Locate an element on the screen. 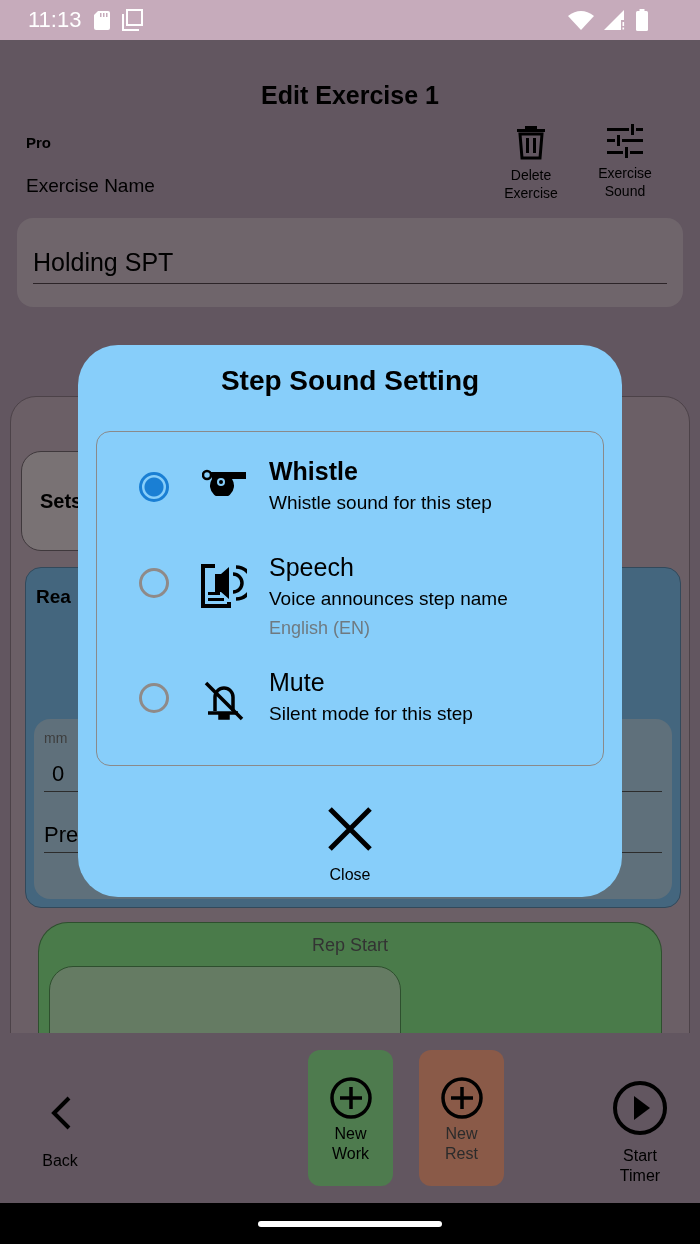 The height and width of the screenshot is (1244, 700). muted-bell-icon is located at coordinates (224, 701).